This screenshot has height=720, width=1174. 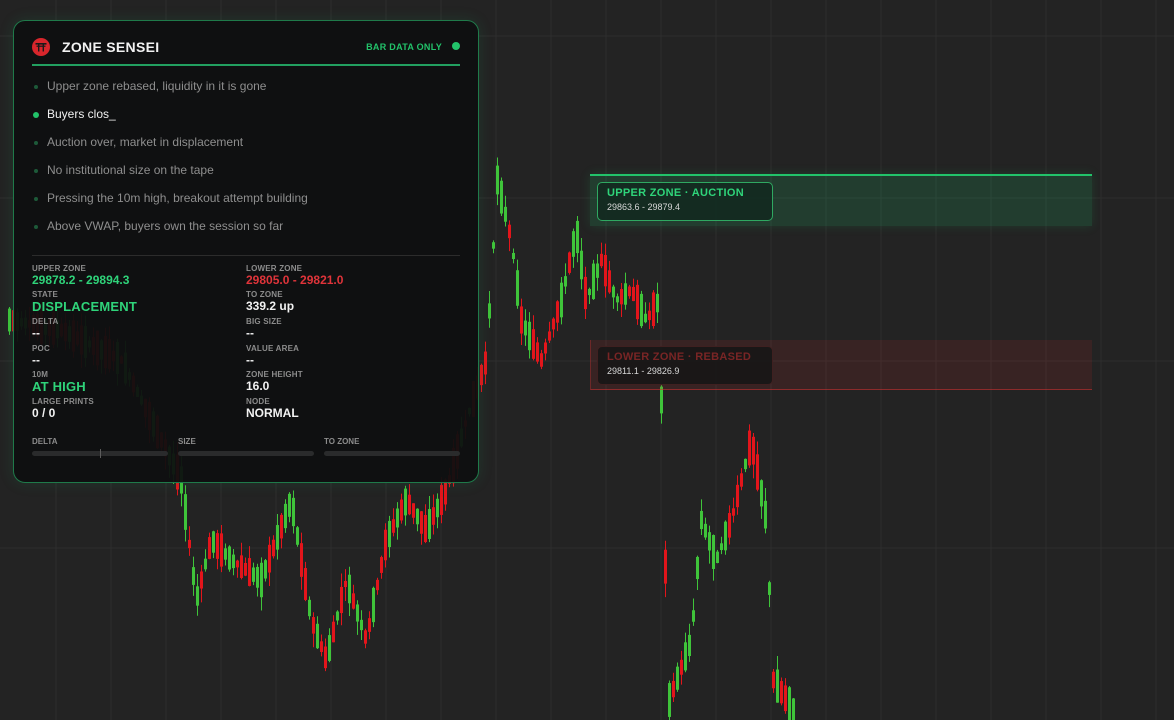 I want to click on stat-value: 29878.2 - 29894.3, so click(x=81, y=280).